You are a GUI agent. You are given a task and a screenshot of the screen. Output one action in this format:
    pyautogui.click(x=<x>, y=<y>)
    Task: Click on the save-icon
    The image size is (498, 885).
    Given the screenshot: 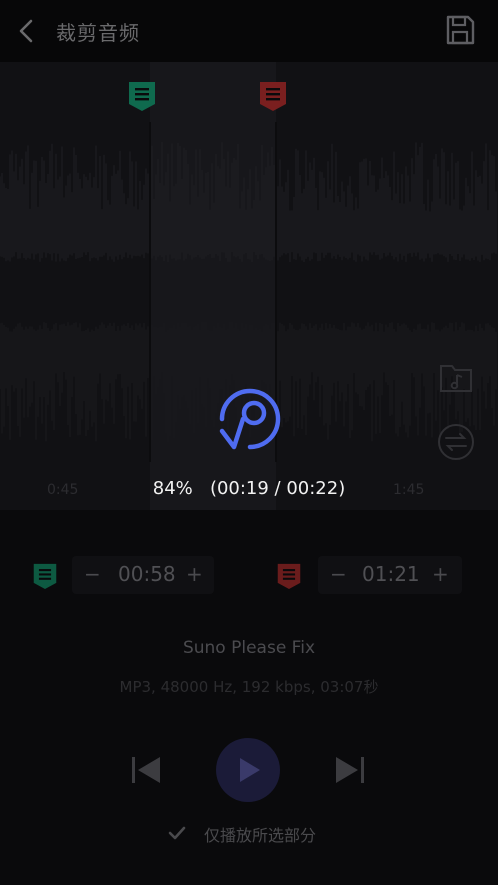 What is the action you would take?
    pyautogui.click(x=460, y=30)
    